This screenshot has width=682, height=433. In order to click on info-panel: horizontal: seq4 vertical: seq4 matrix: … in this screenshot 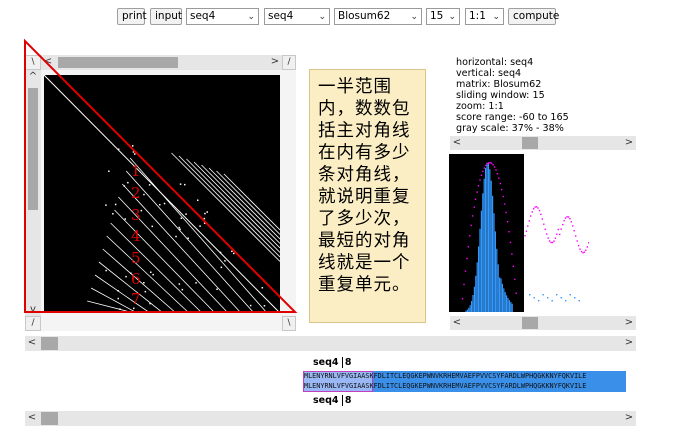, I will do `click(546, 95)`.